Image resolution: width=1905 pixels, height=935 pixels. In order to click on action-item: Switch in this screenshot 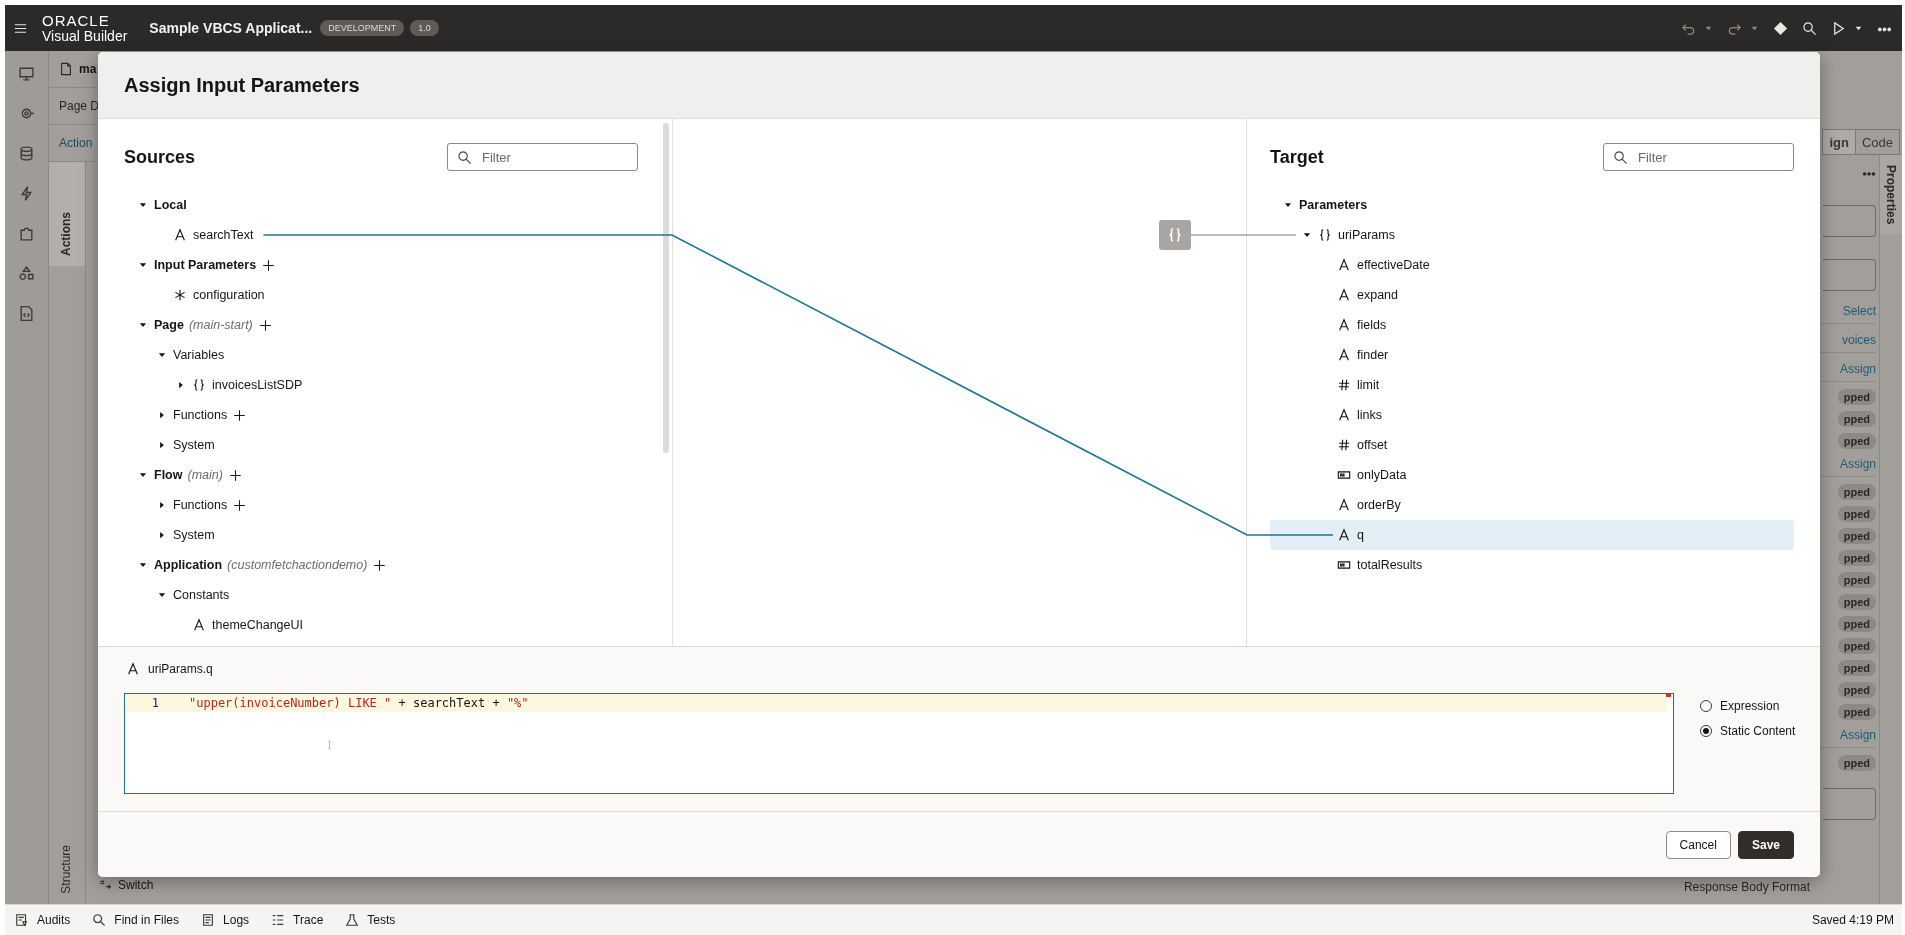, I will do `click(136, 885)`.